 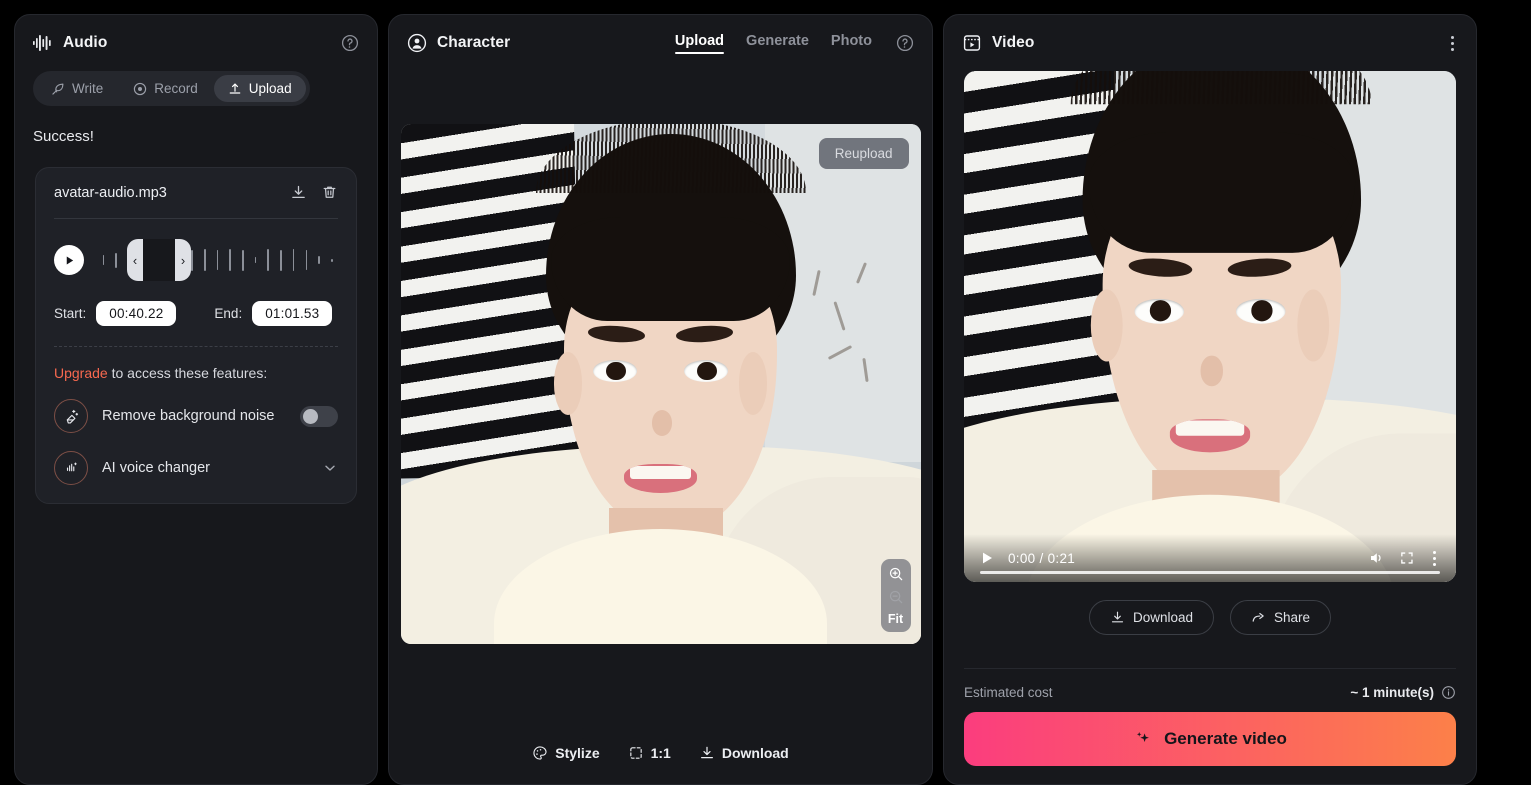 I want to click on trash-icon, so click(x=329, y=192).